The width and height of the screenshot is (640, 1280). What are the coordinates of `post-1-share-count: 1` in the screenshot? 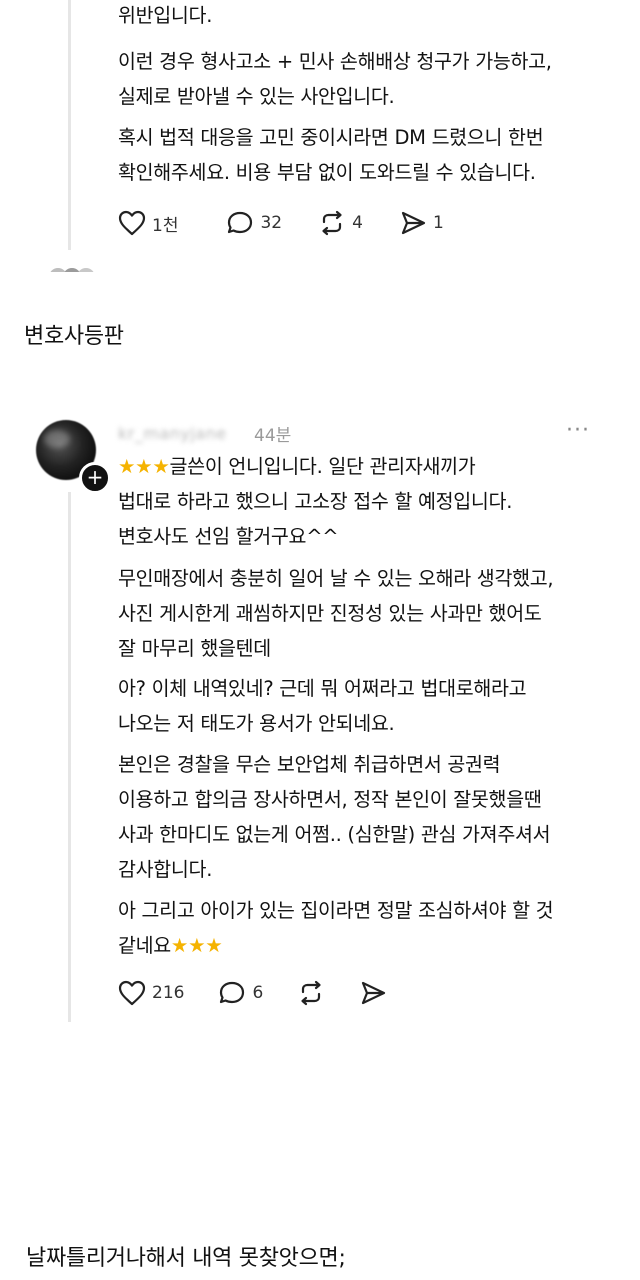 It's located at (438, 223).